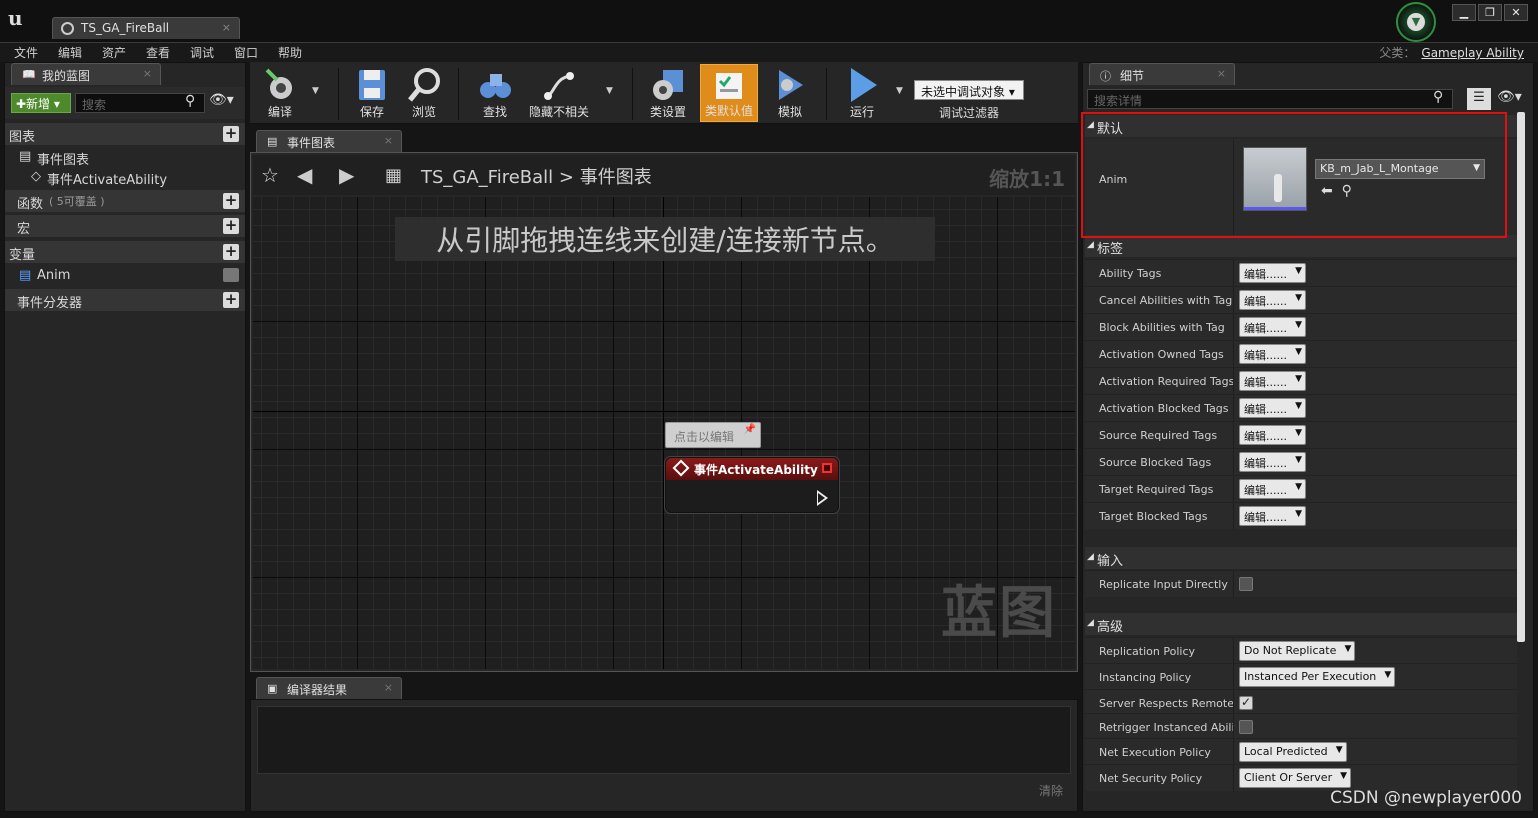  I want to click on functions-category: 函数 ( 5可覆盖 ) +, so click(125, 201).